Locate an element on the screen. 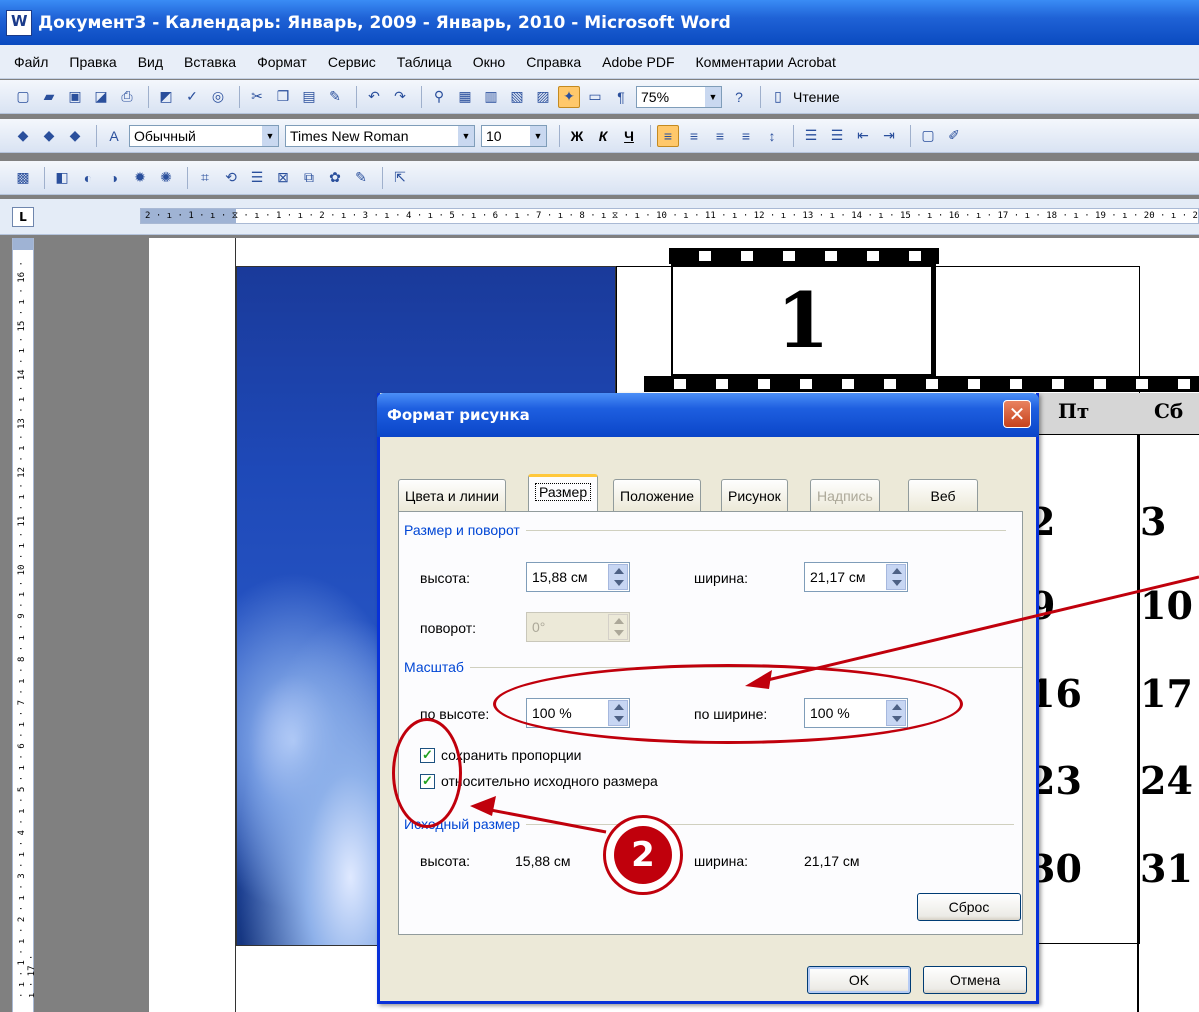 The image size is (1199, 1012). annotation-badge-number: 2 is located at coordinates (643, 855).